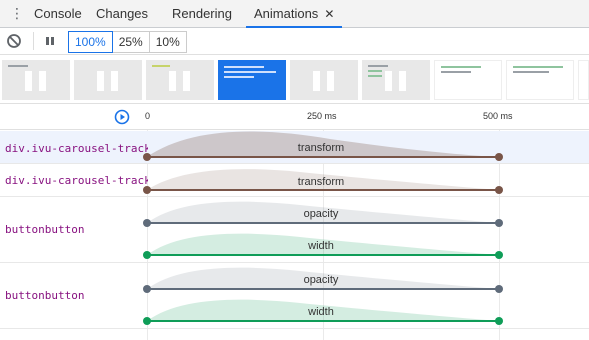 This screenshot has height=340, width=589. What do you see at coordinates (294, 117) in the screenshot?
I see `timeline-header: 0 250 ms 500 ms` at bounding box center [294, 117].